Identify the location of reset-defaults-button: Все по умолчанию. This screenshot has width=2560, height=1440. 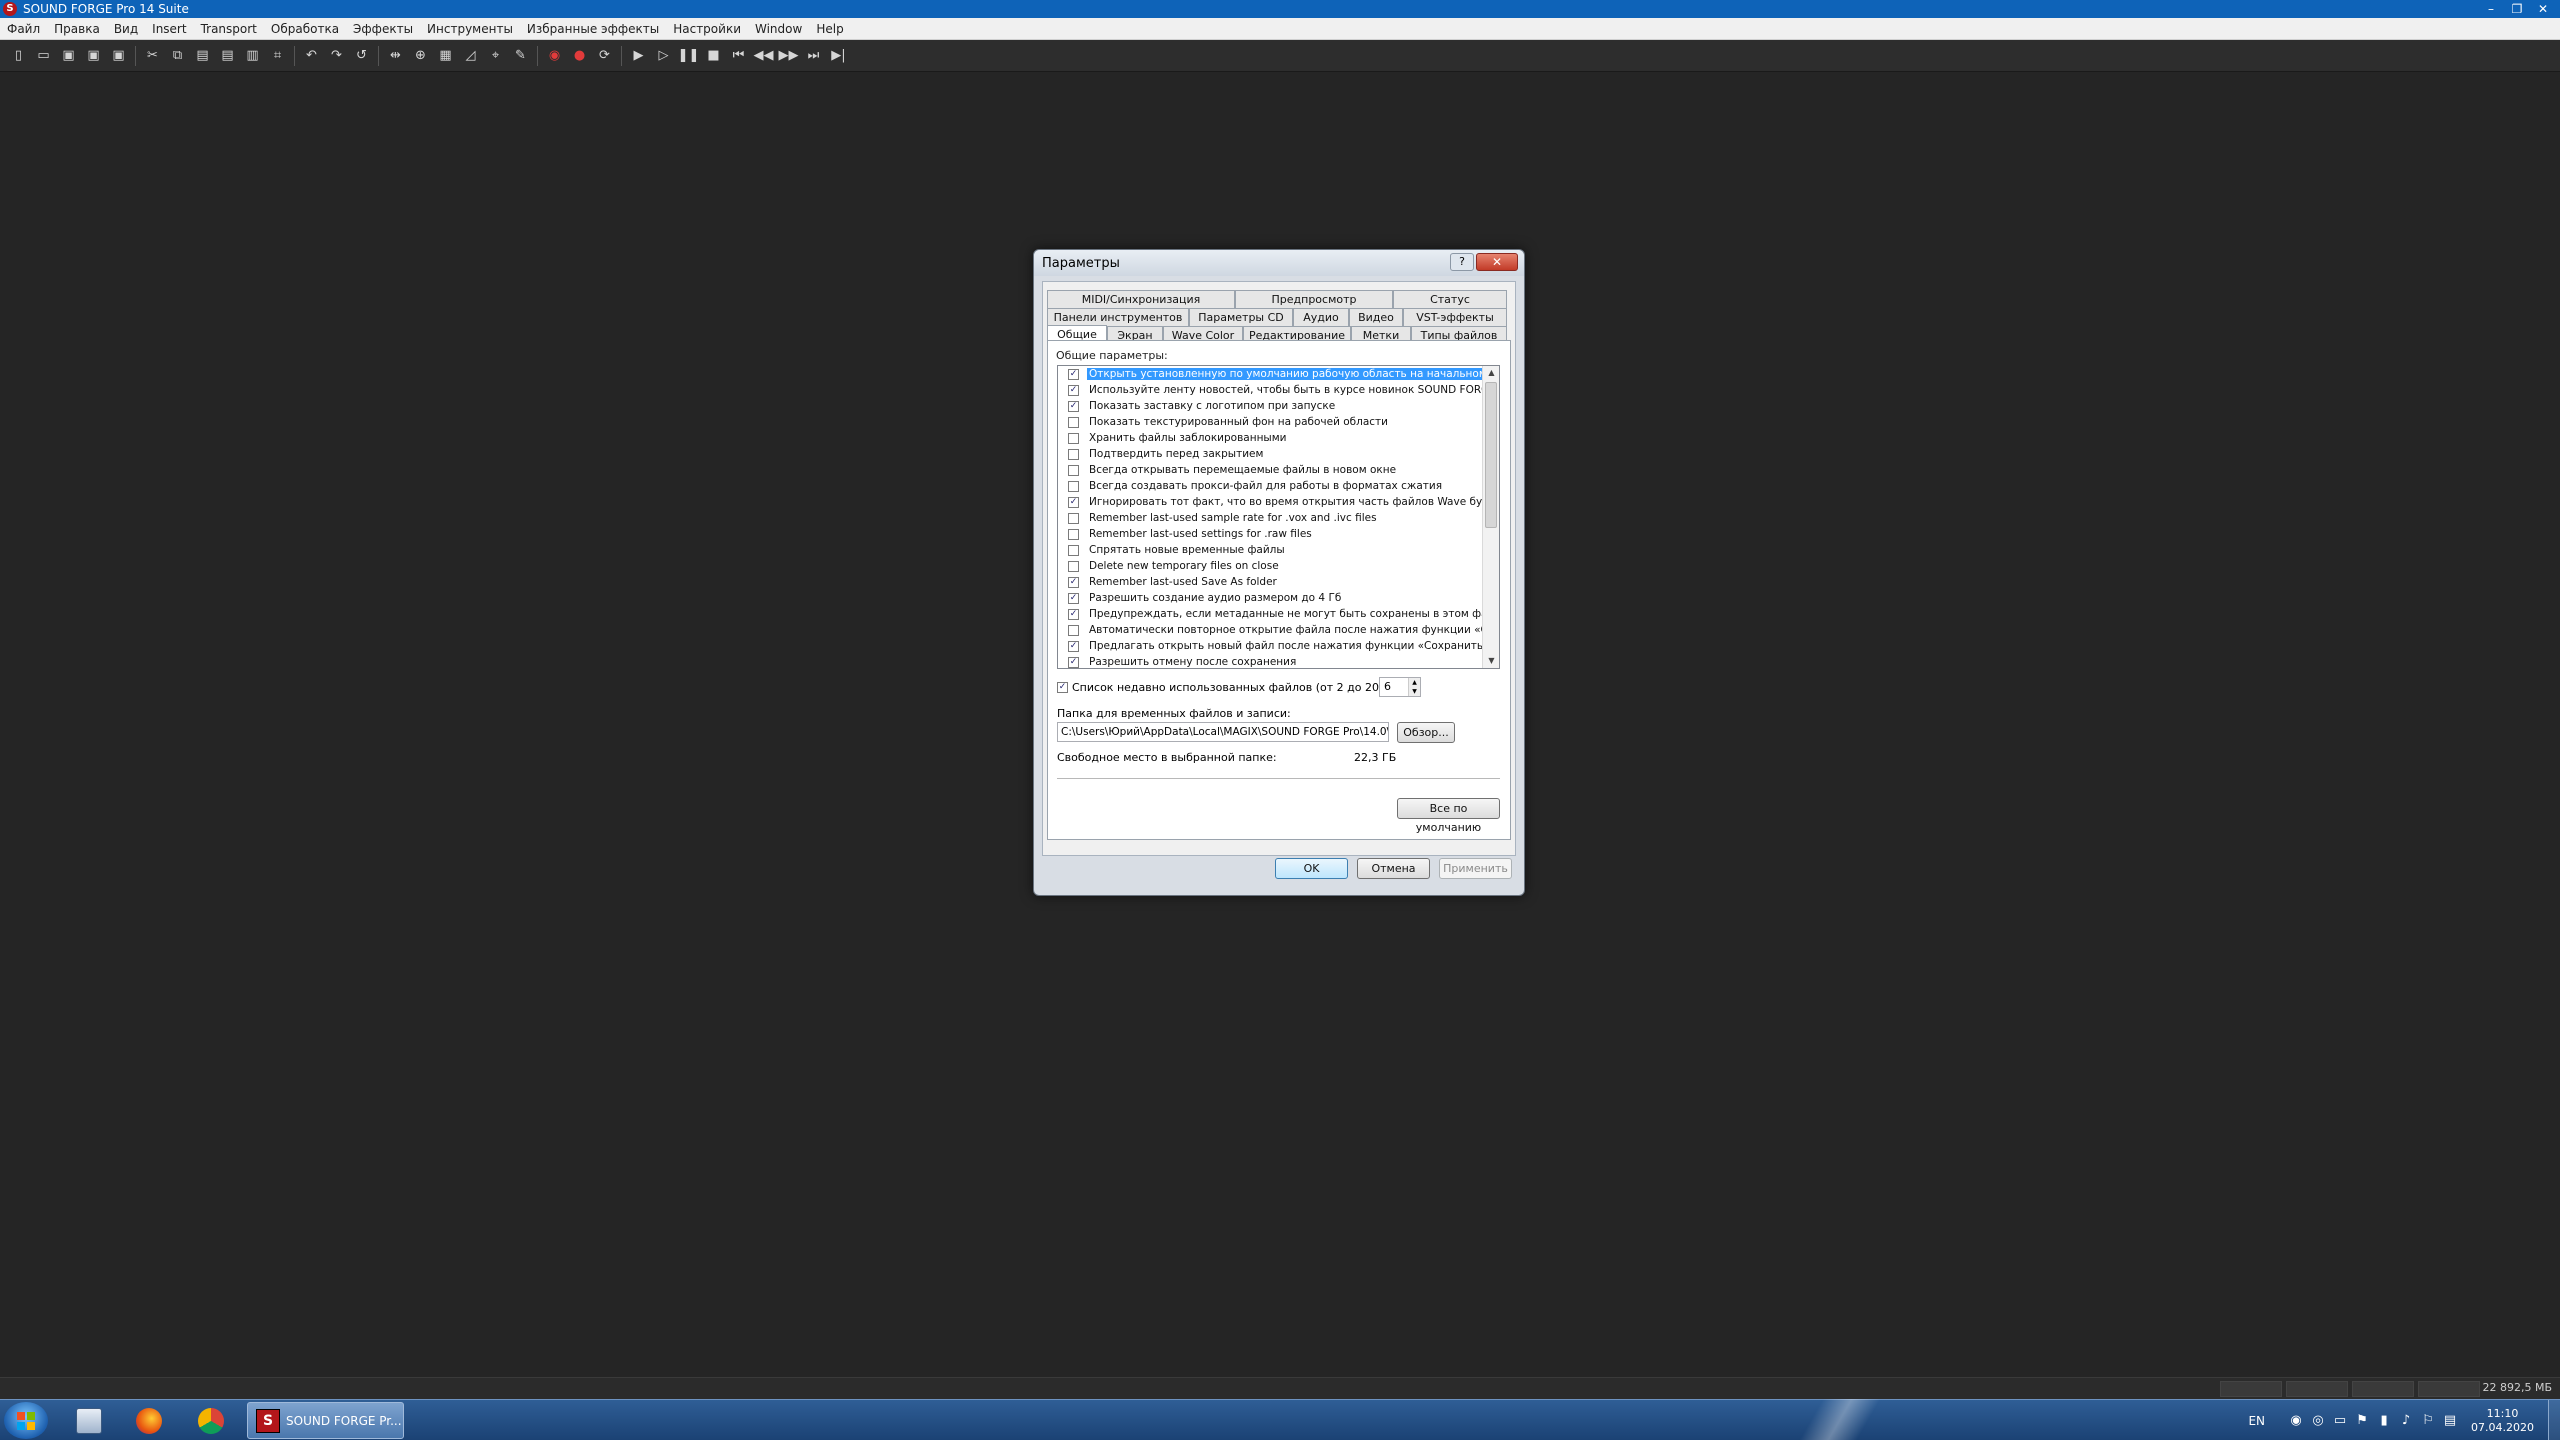
(1448, 816).